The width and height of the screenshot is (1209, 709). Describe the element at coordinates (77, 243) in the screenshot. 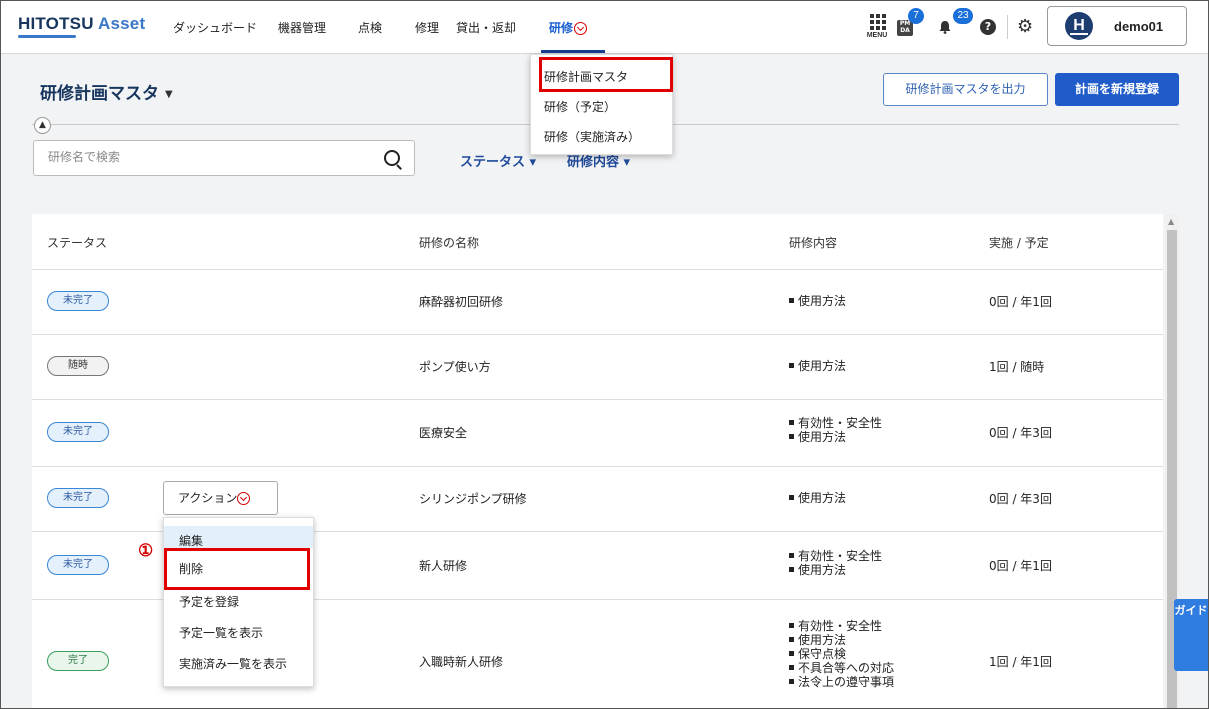

I see `header-status: ステータス` at that location.